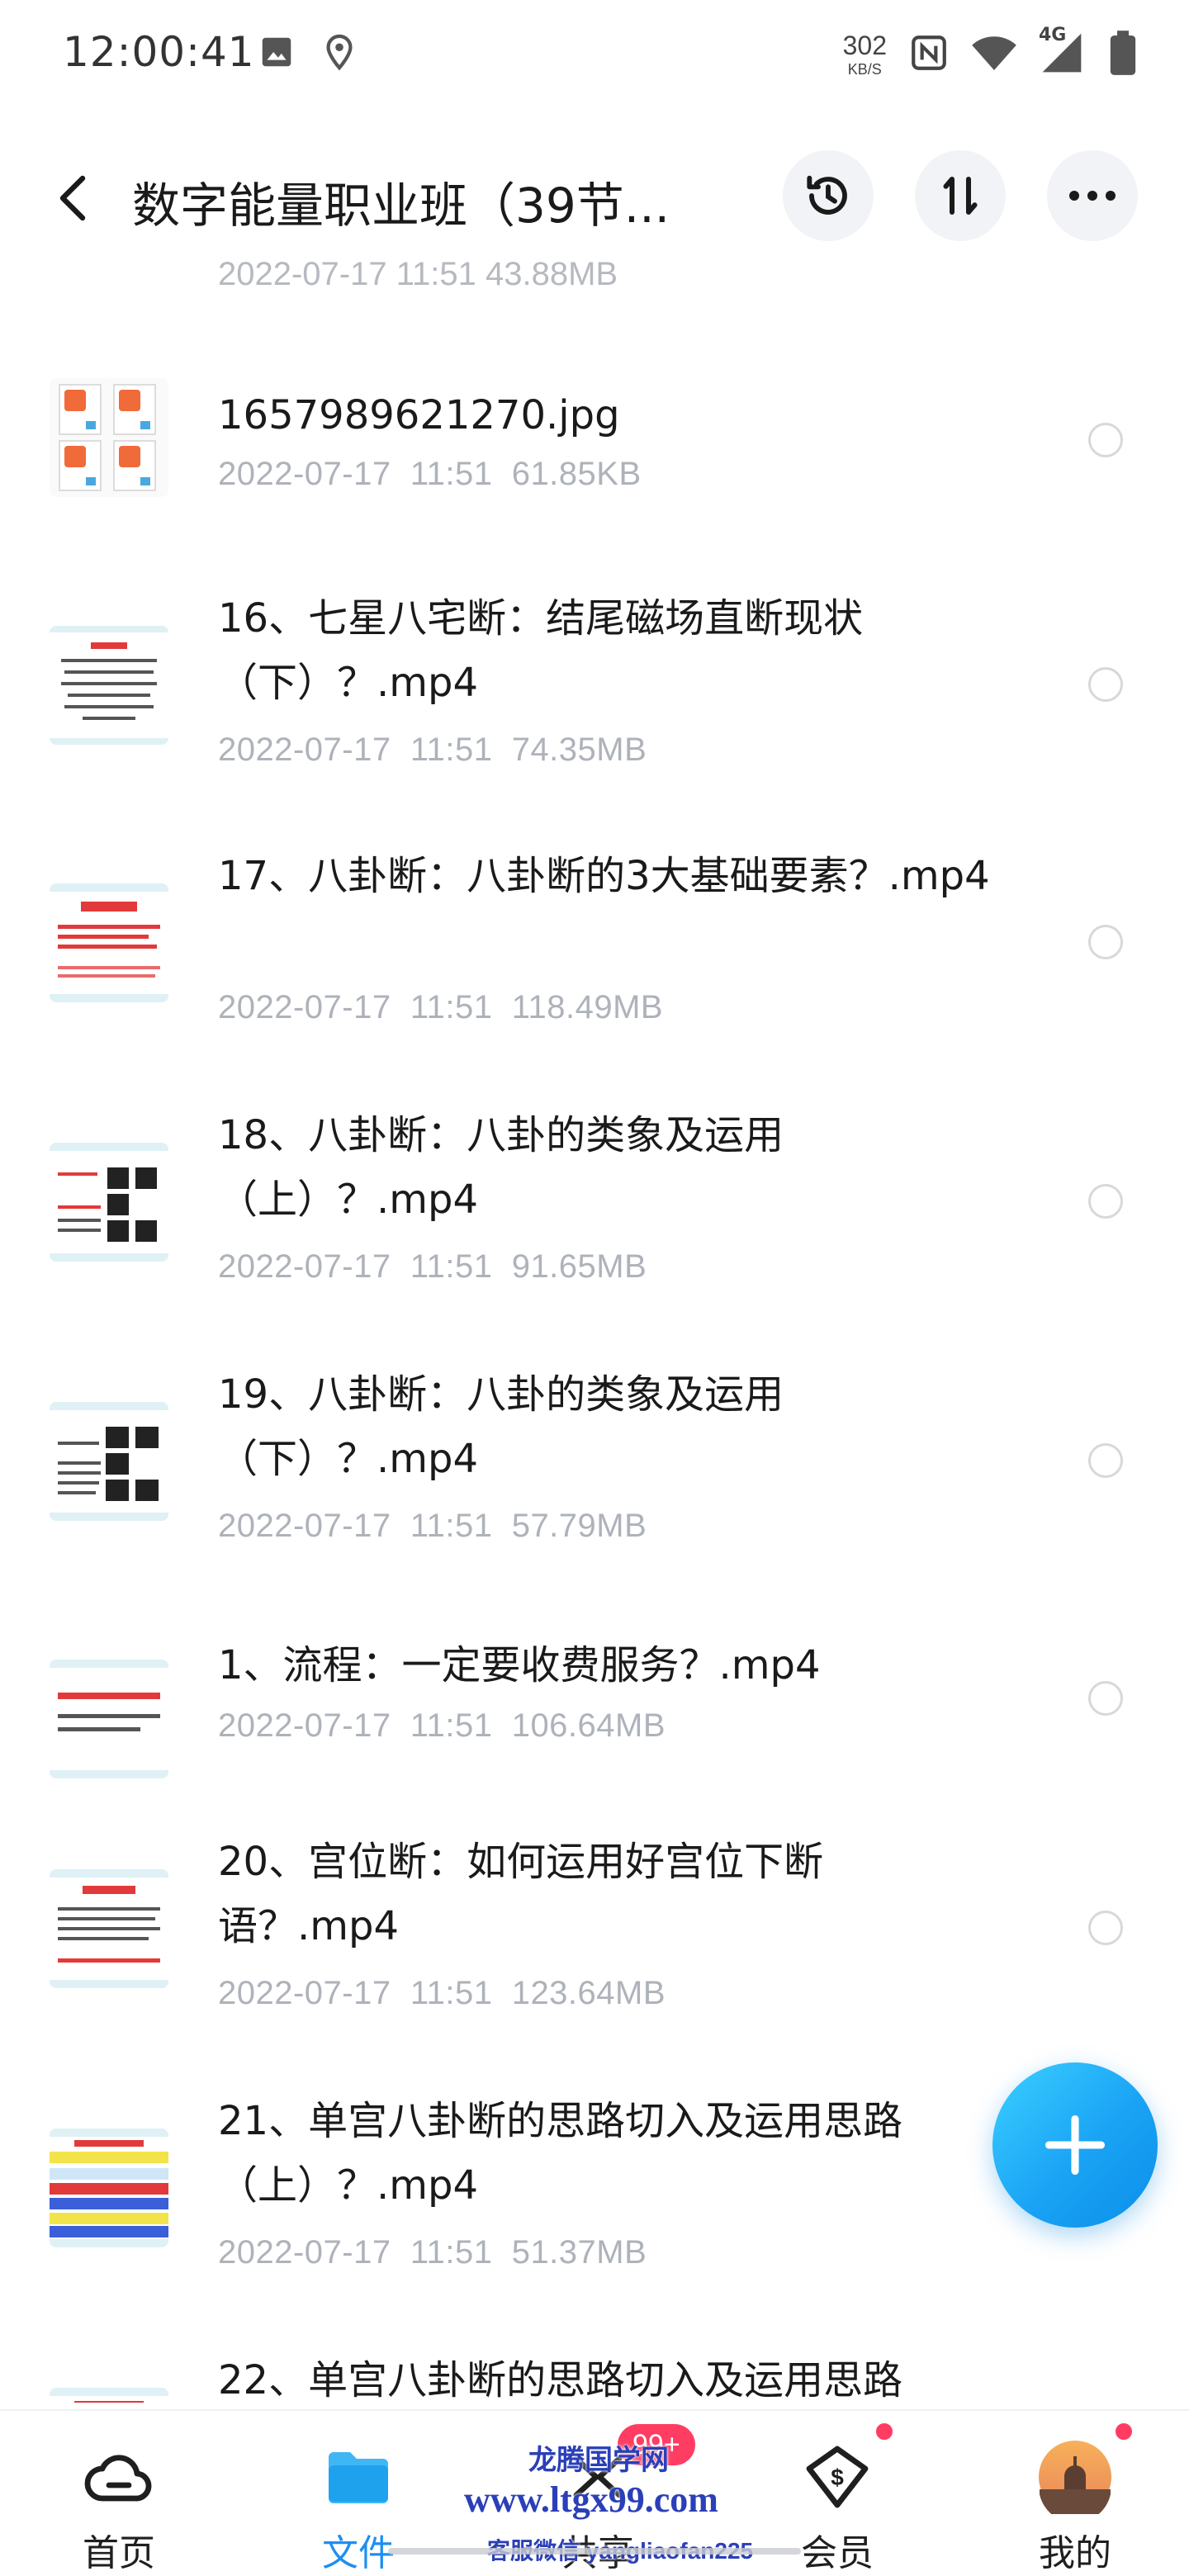 The height and width of the screenshot is (2576, 1189). Describe the element at coordinates (277, 53) in the screenshot. I see `image-icon` at that location.